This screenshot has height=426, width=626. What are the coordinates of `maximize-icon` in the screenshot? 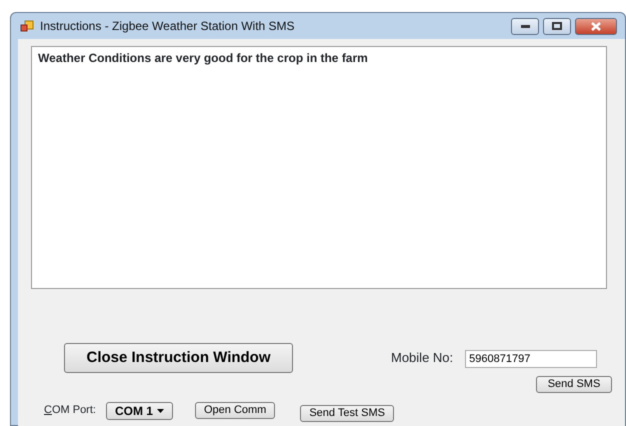 It's located at (557, 26).